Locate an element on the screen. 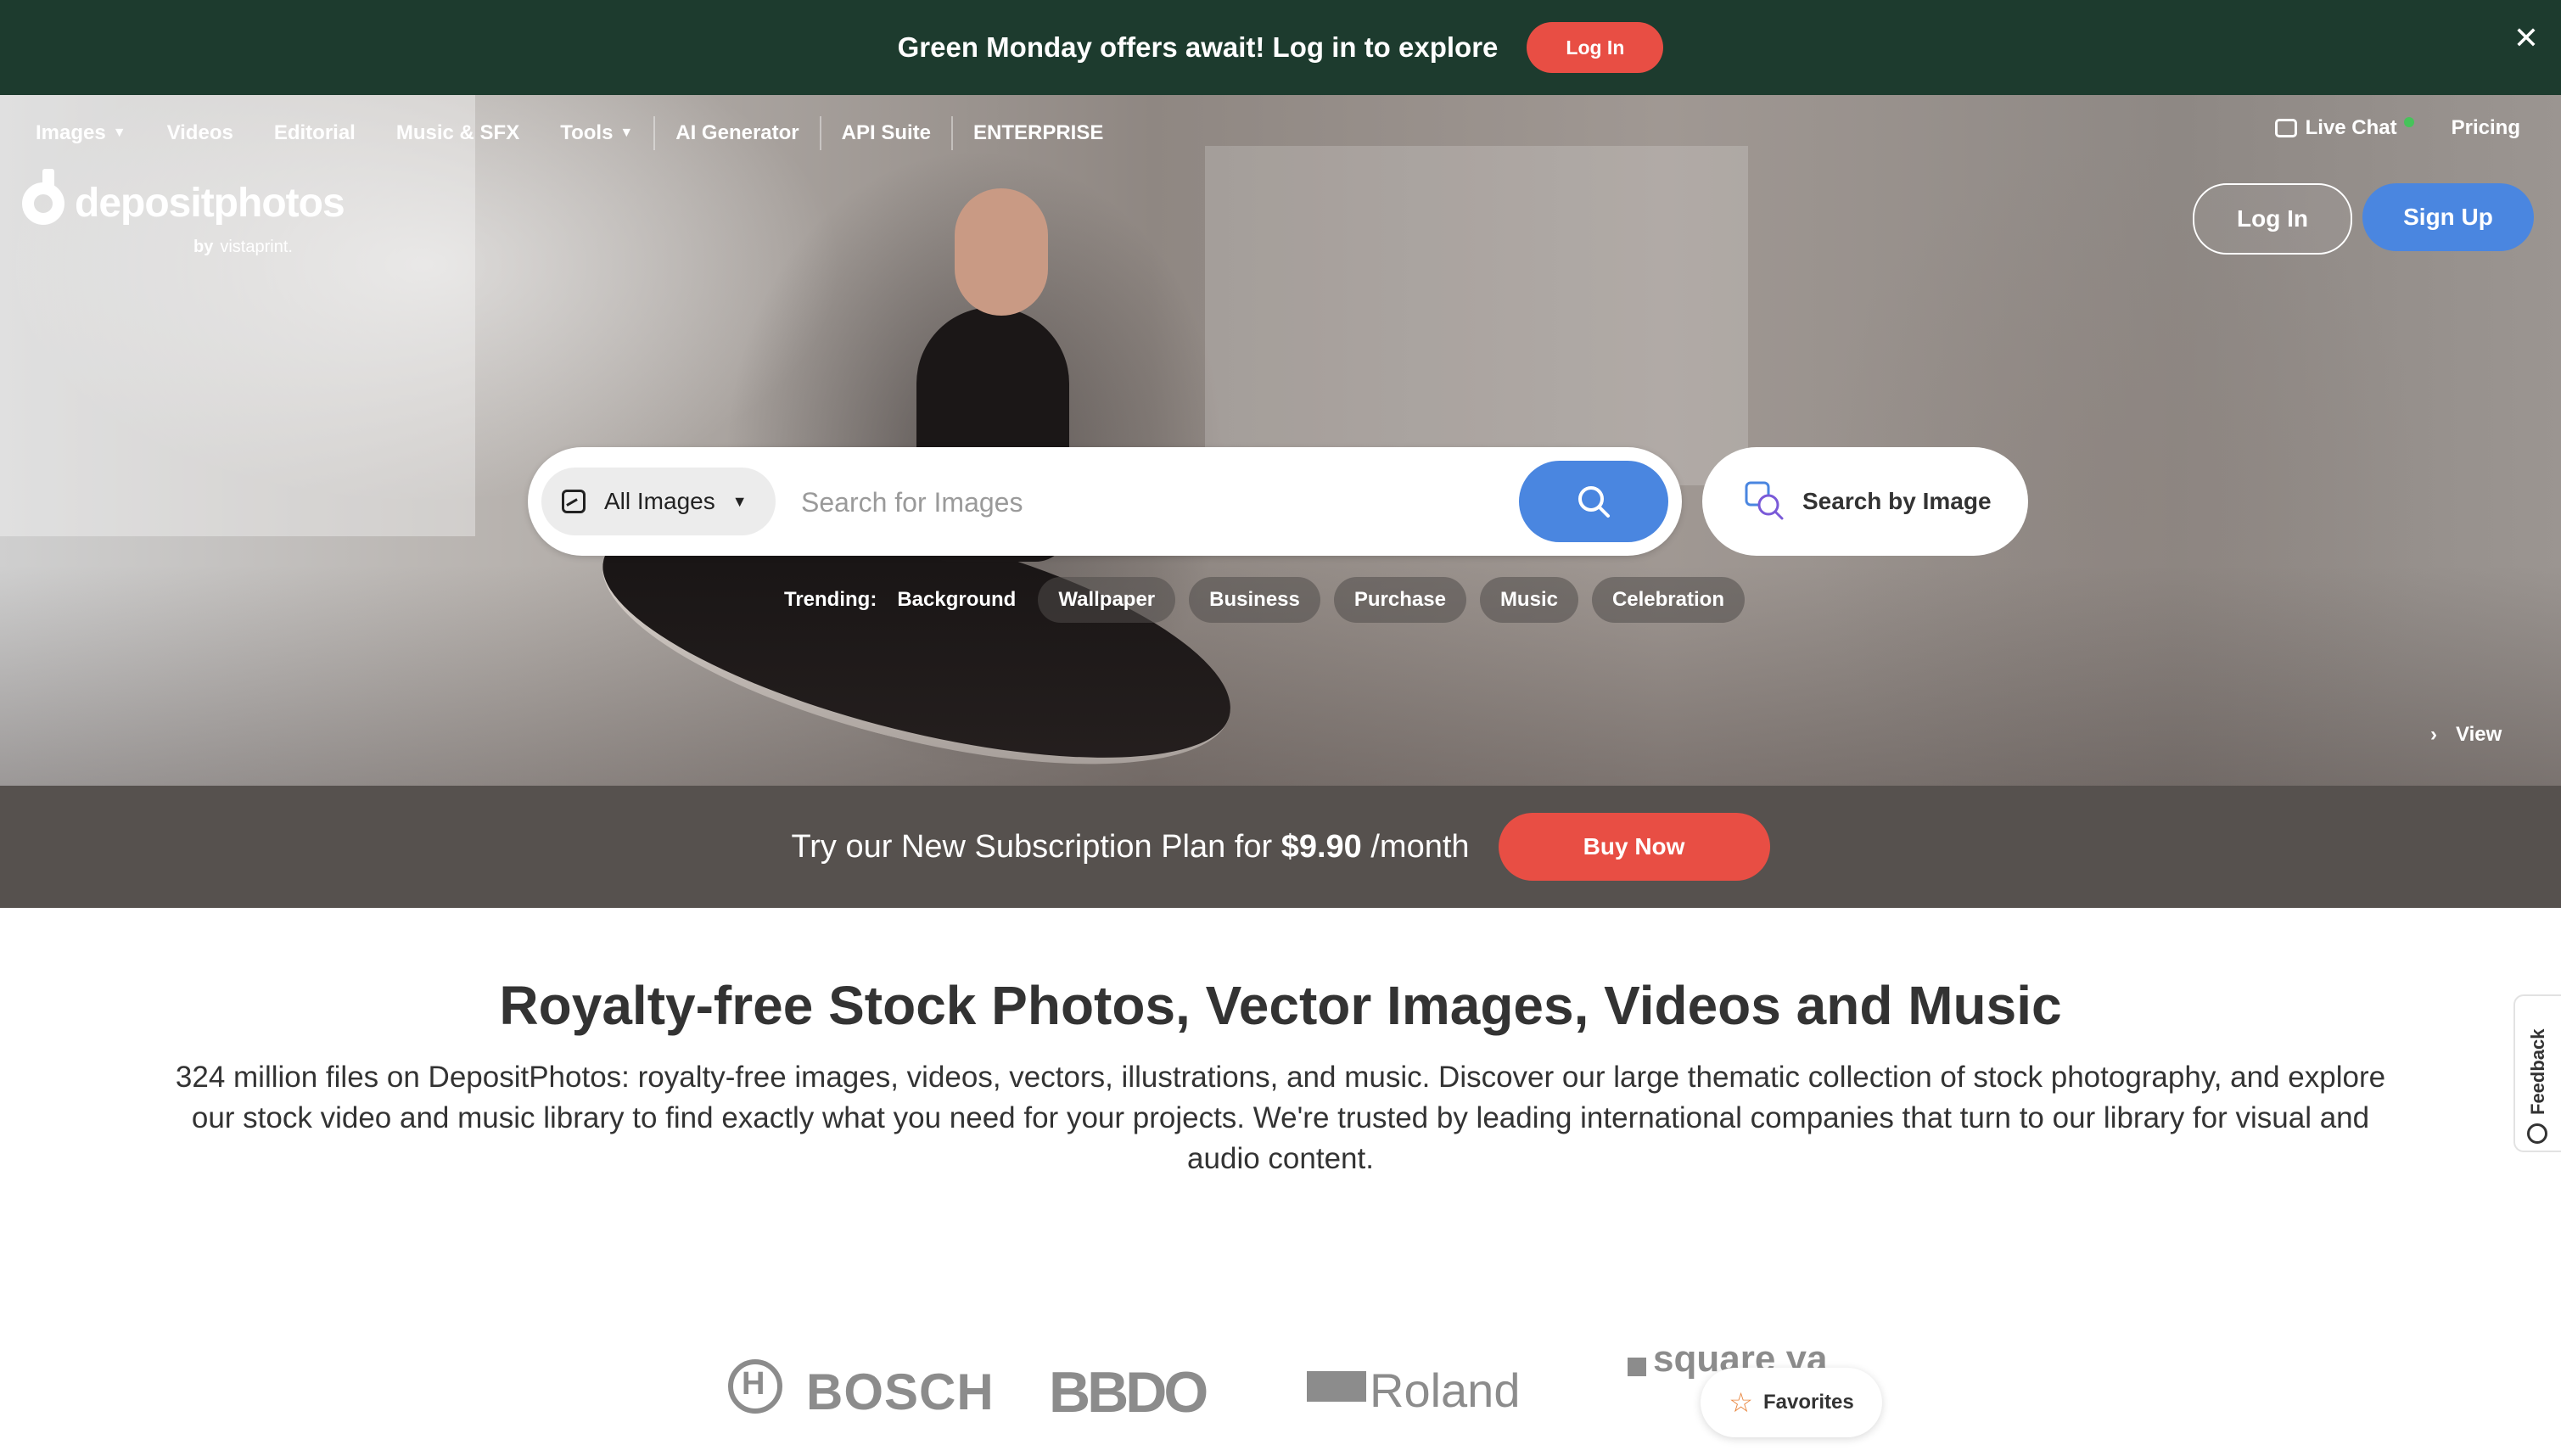 This screenshot has width=2561, height=1456. star-icon: ☆ is located at coordinates (1741, 1403).